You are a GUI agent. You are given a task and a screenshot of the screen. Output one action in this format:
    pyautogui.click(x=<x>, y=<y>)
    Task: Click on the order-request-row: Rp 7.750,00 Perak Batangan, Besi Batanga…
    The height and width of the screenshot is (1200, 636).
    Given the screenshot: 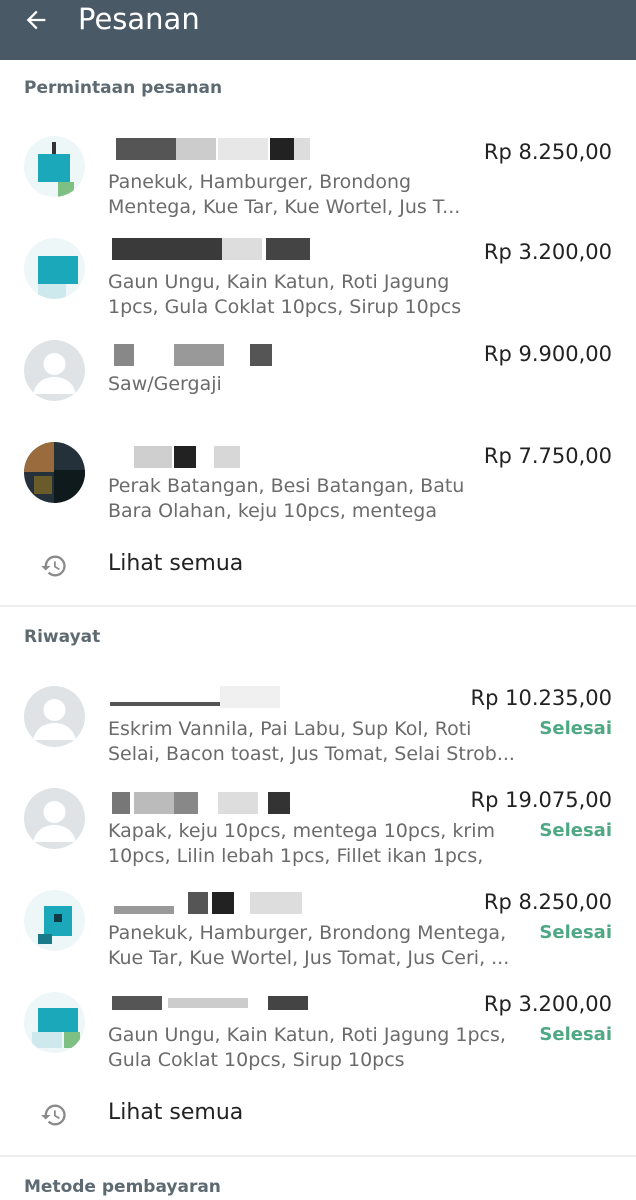 What is the action you would take?
    pyautogui.click(x=318, y=486)
    